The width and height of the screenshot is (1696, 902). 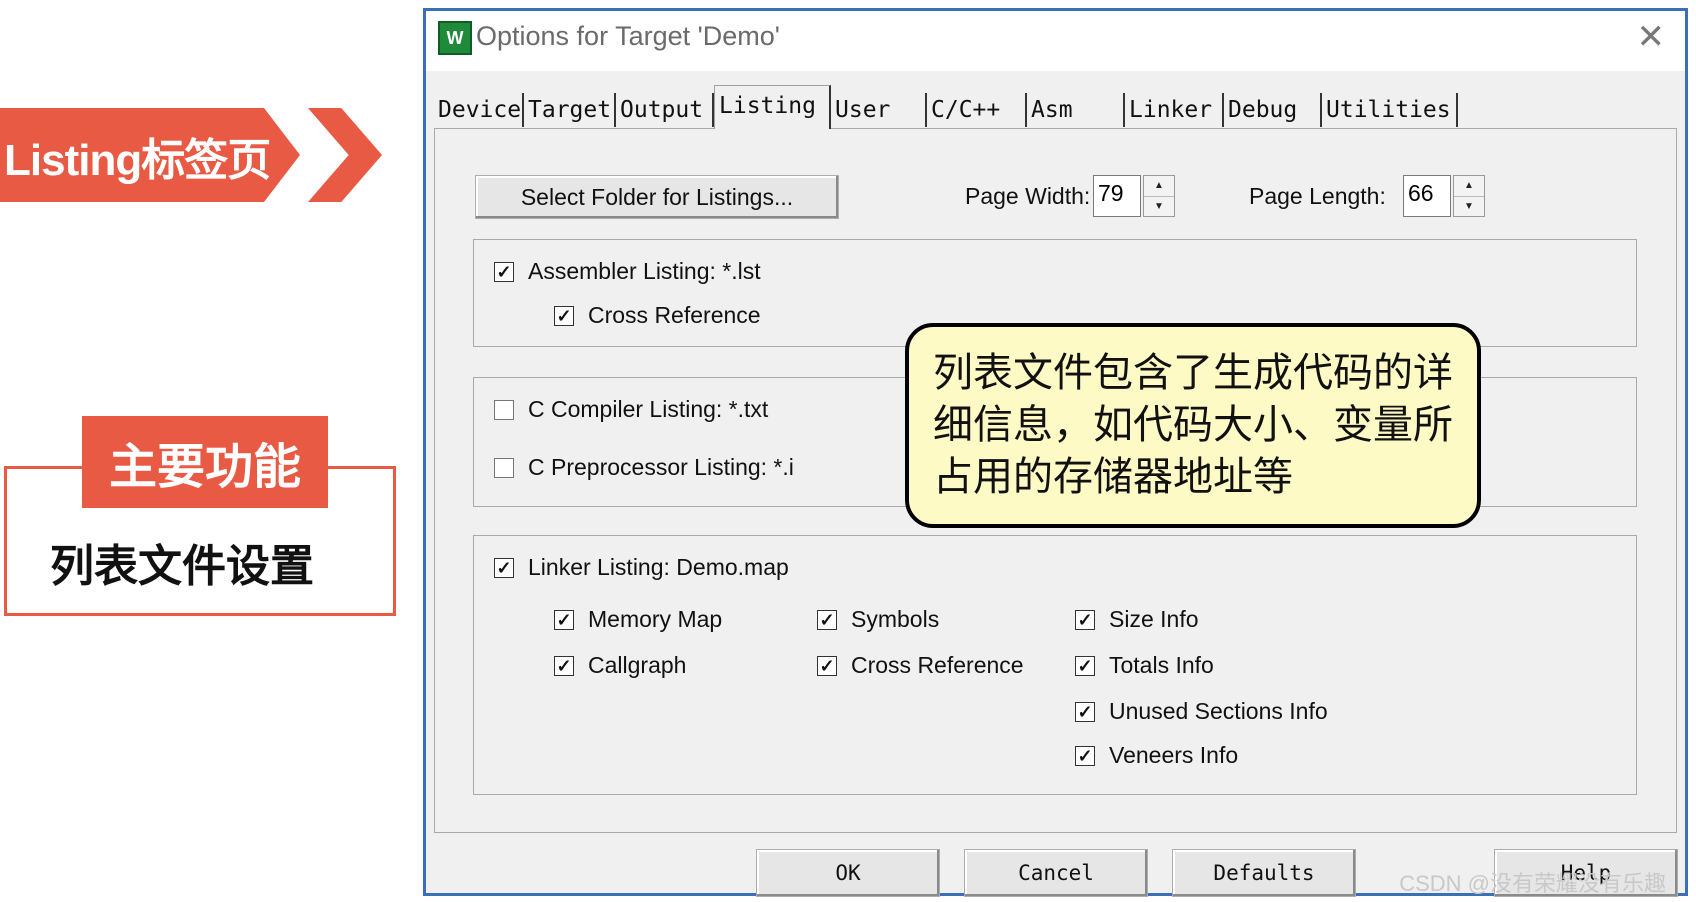 What do you see at coordinates (1174, 110) in the screenshot?
I see `tab-linker: Linker` at bounding box center [1174, 110].